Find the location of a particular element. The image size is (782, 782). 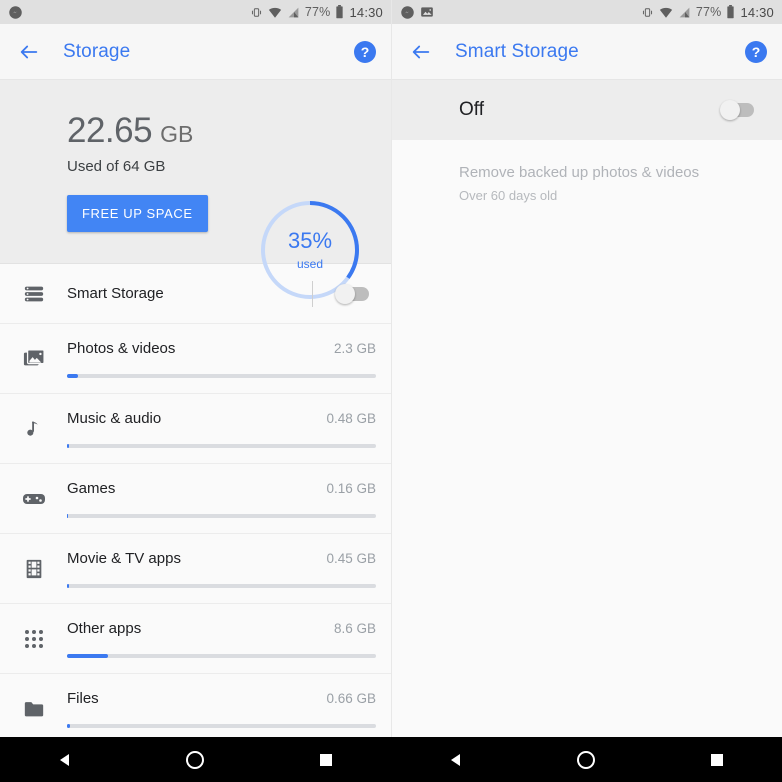

status-bar-left: 77% 14:30 is located at coordinates (195, 12).